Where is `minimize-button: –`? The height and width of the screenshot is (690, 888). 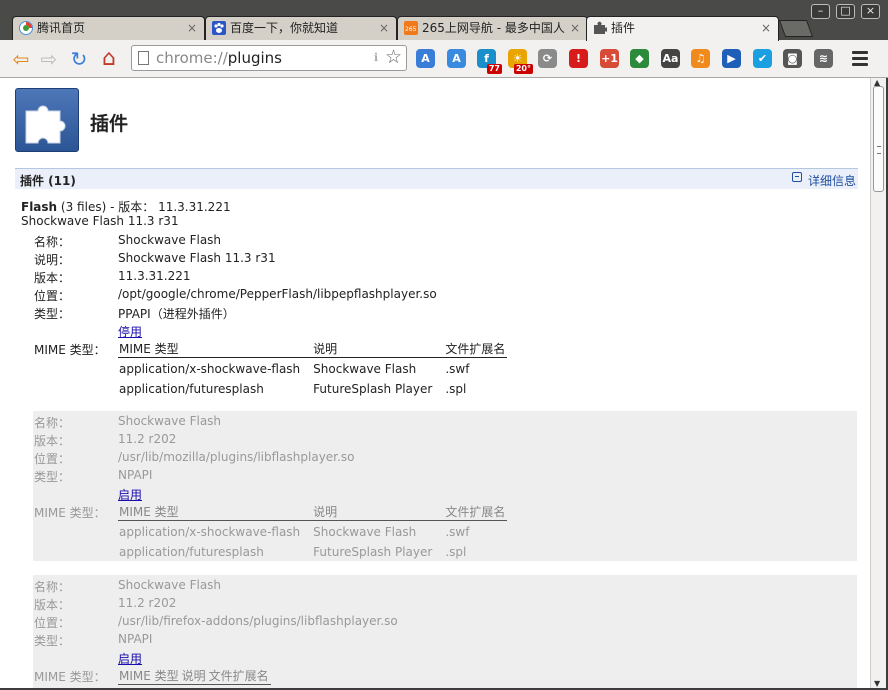 minimize-button: – is located at coordinates (820, 11).